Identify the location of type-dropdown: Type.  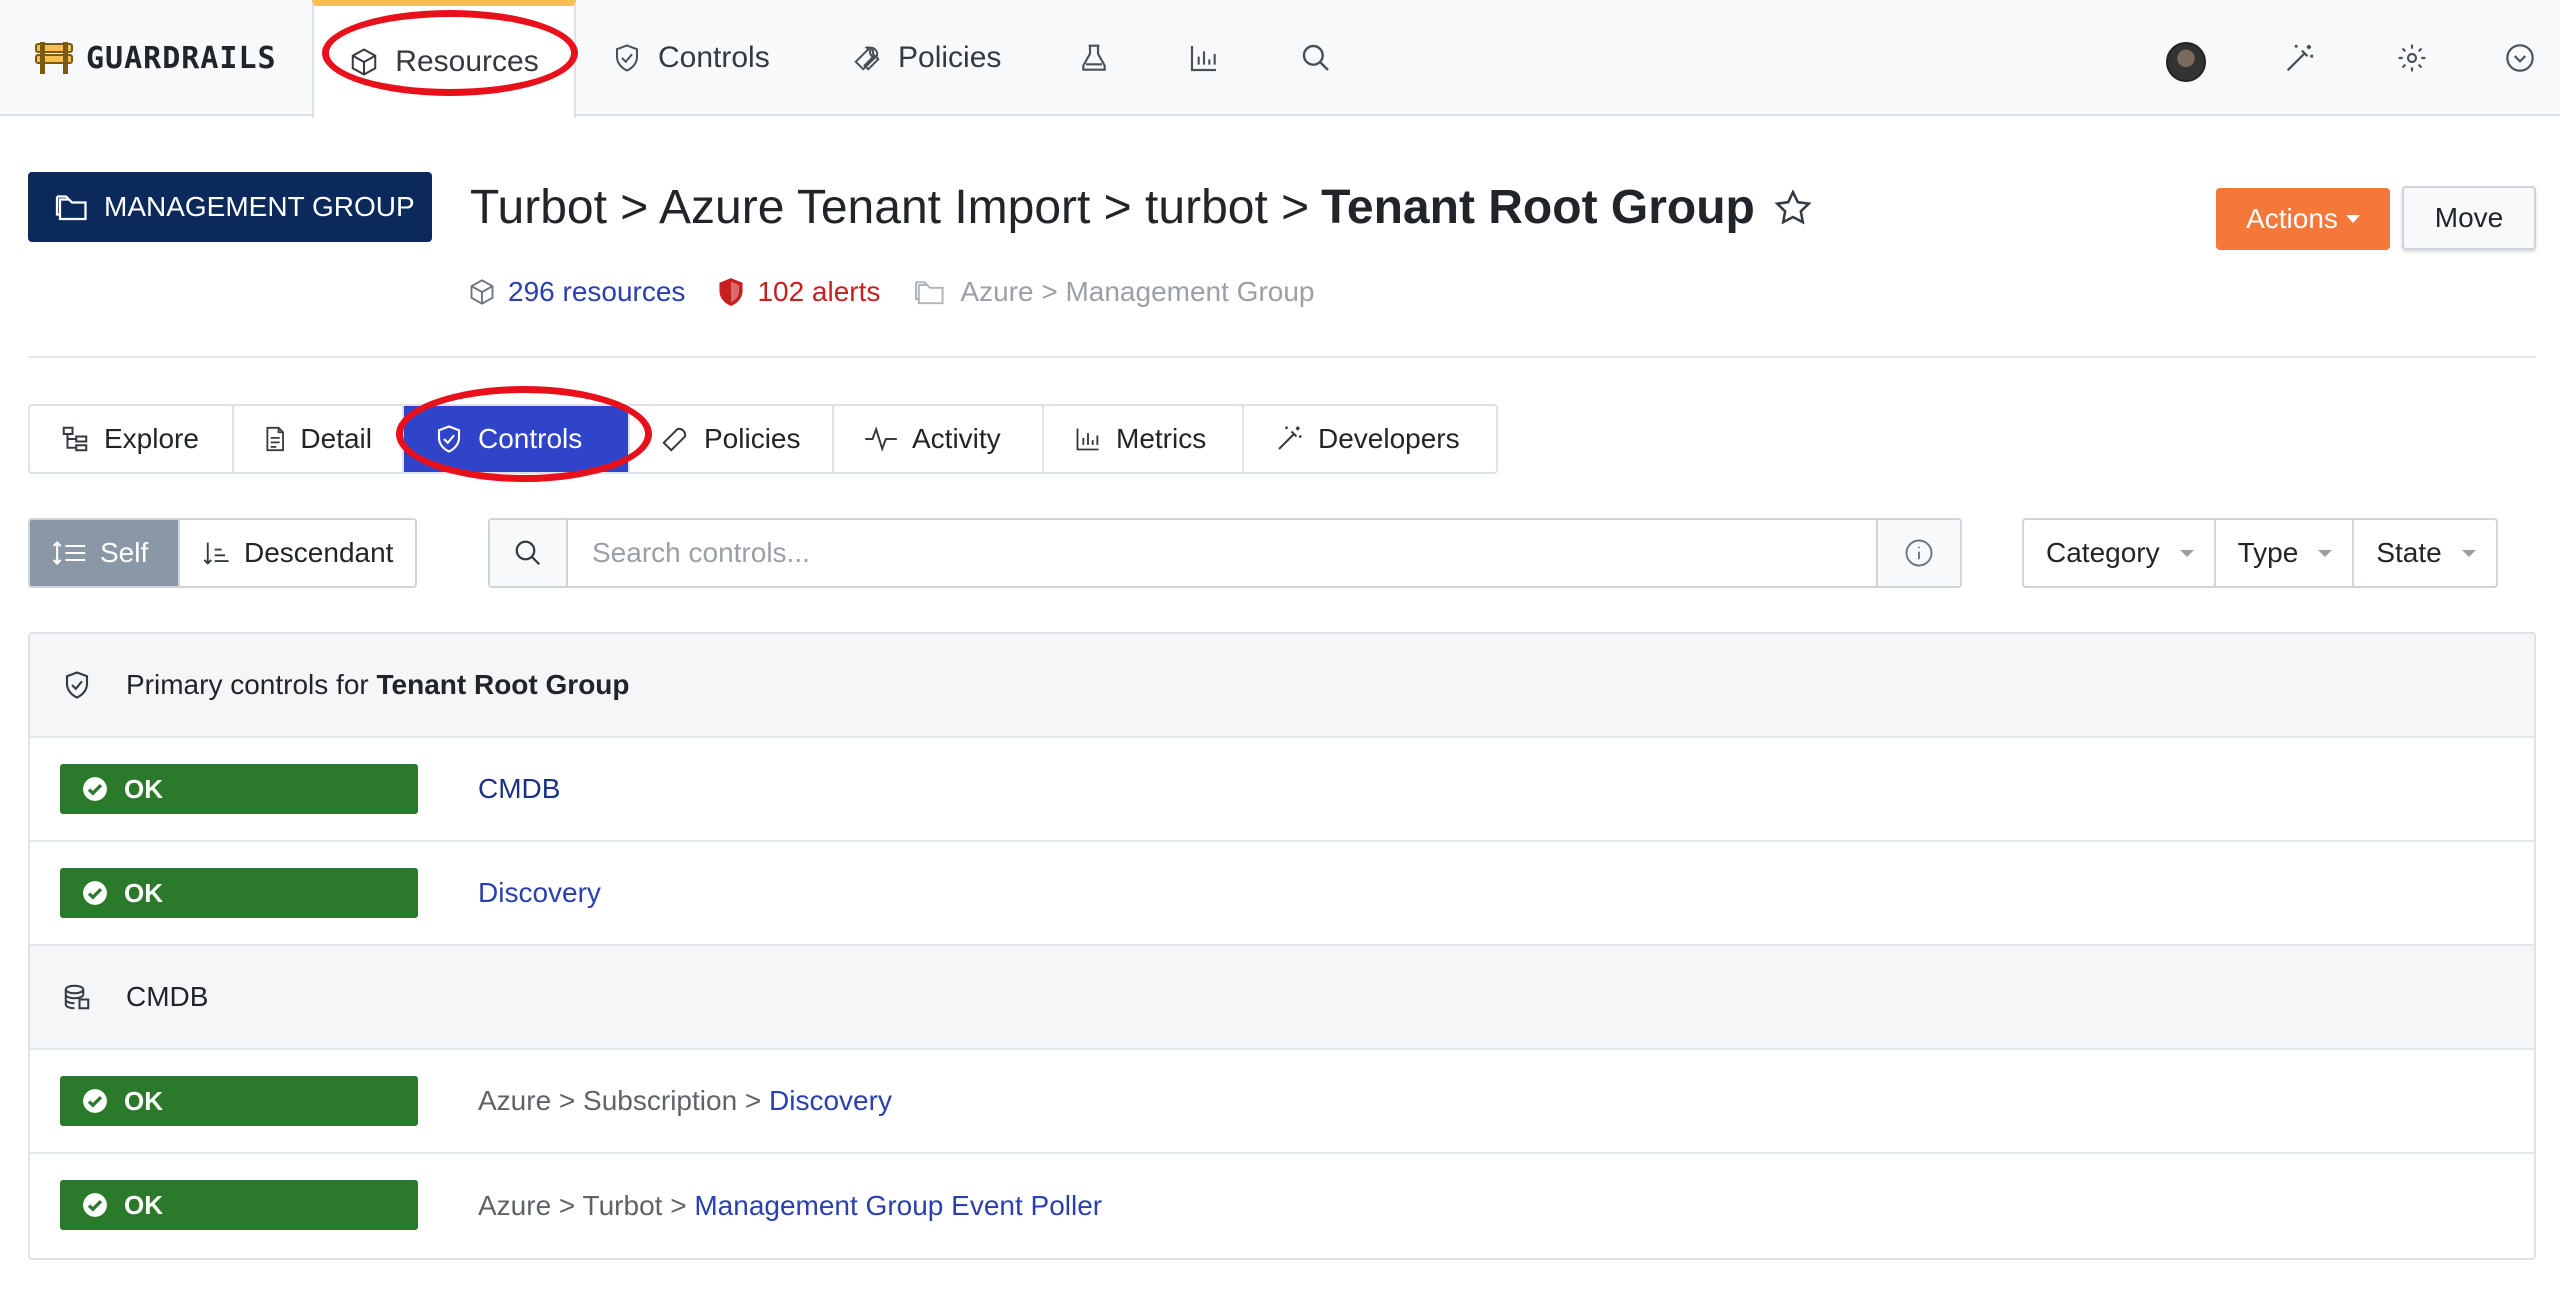
(2285, 553).